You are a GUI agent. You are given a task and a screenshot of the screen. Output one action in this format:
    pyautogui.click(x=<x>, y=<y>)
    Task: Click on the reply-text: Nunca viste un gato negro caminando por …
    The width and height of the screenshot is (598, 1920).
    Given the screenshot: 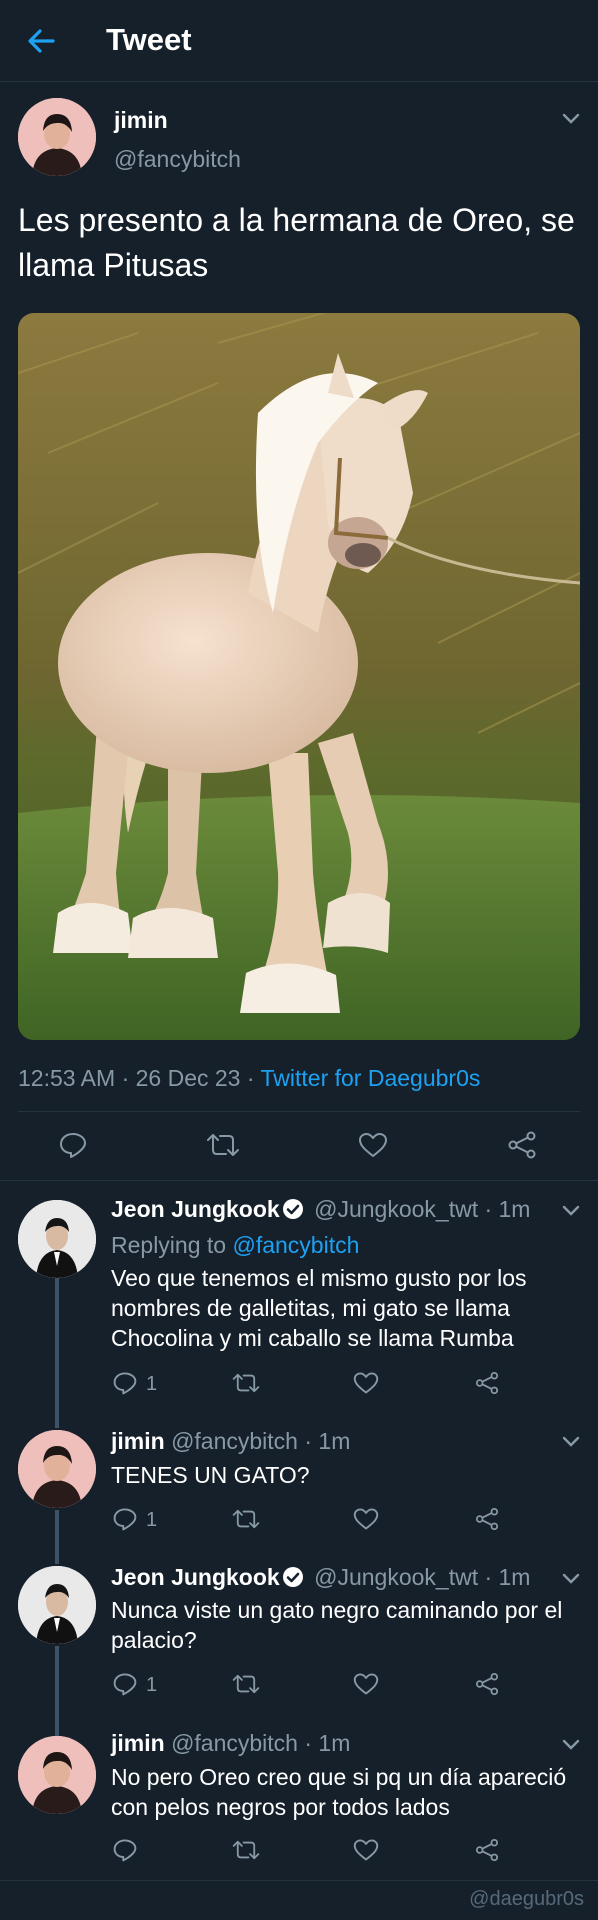 What is the action you would take?
    pyautogui.click(x=337, y=1625)
    